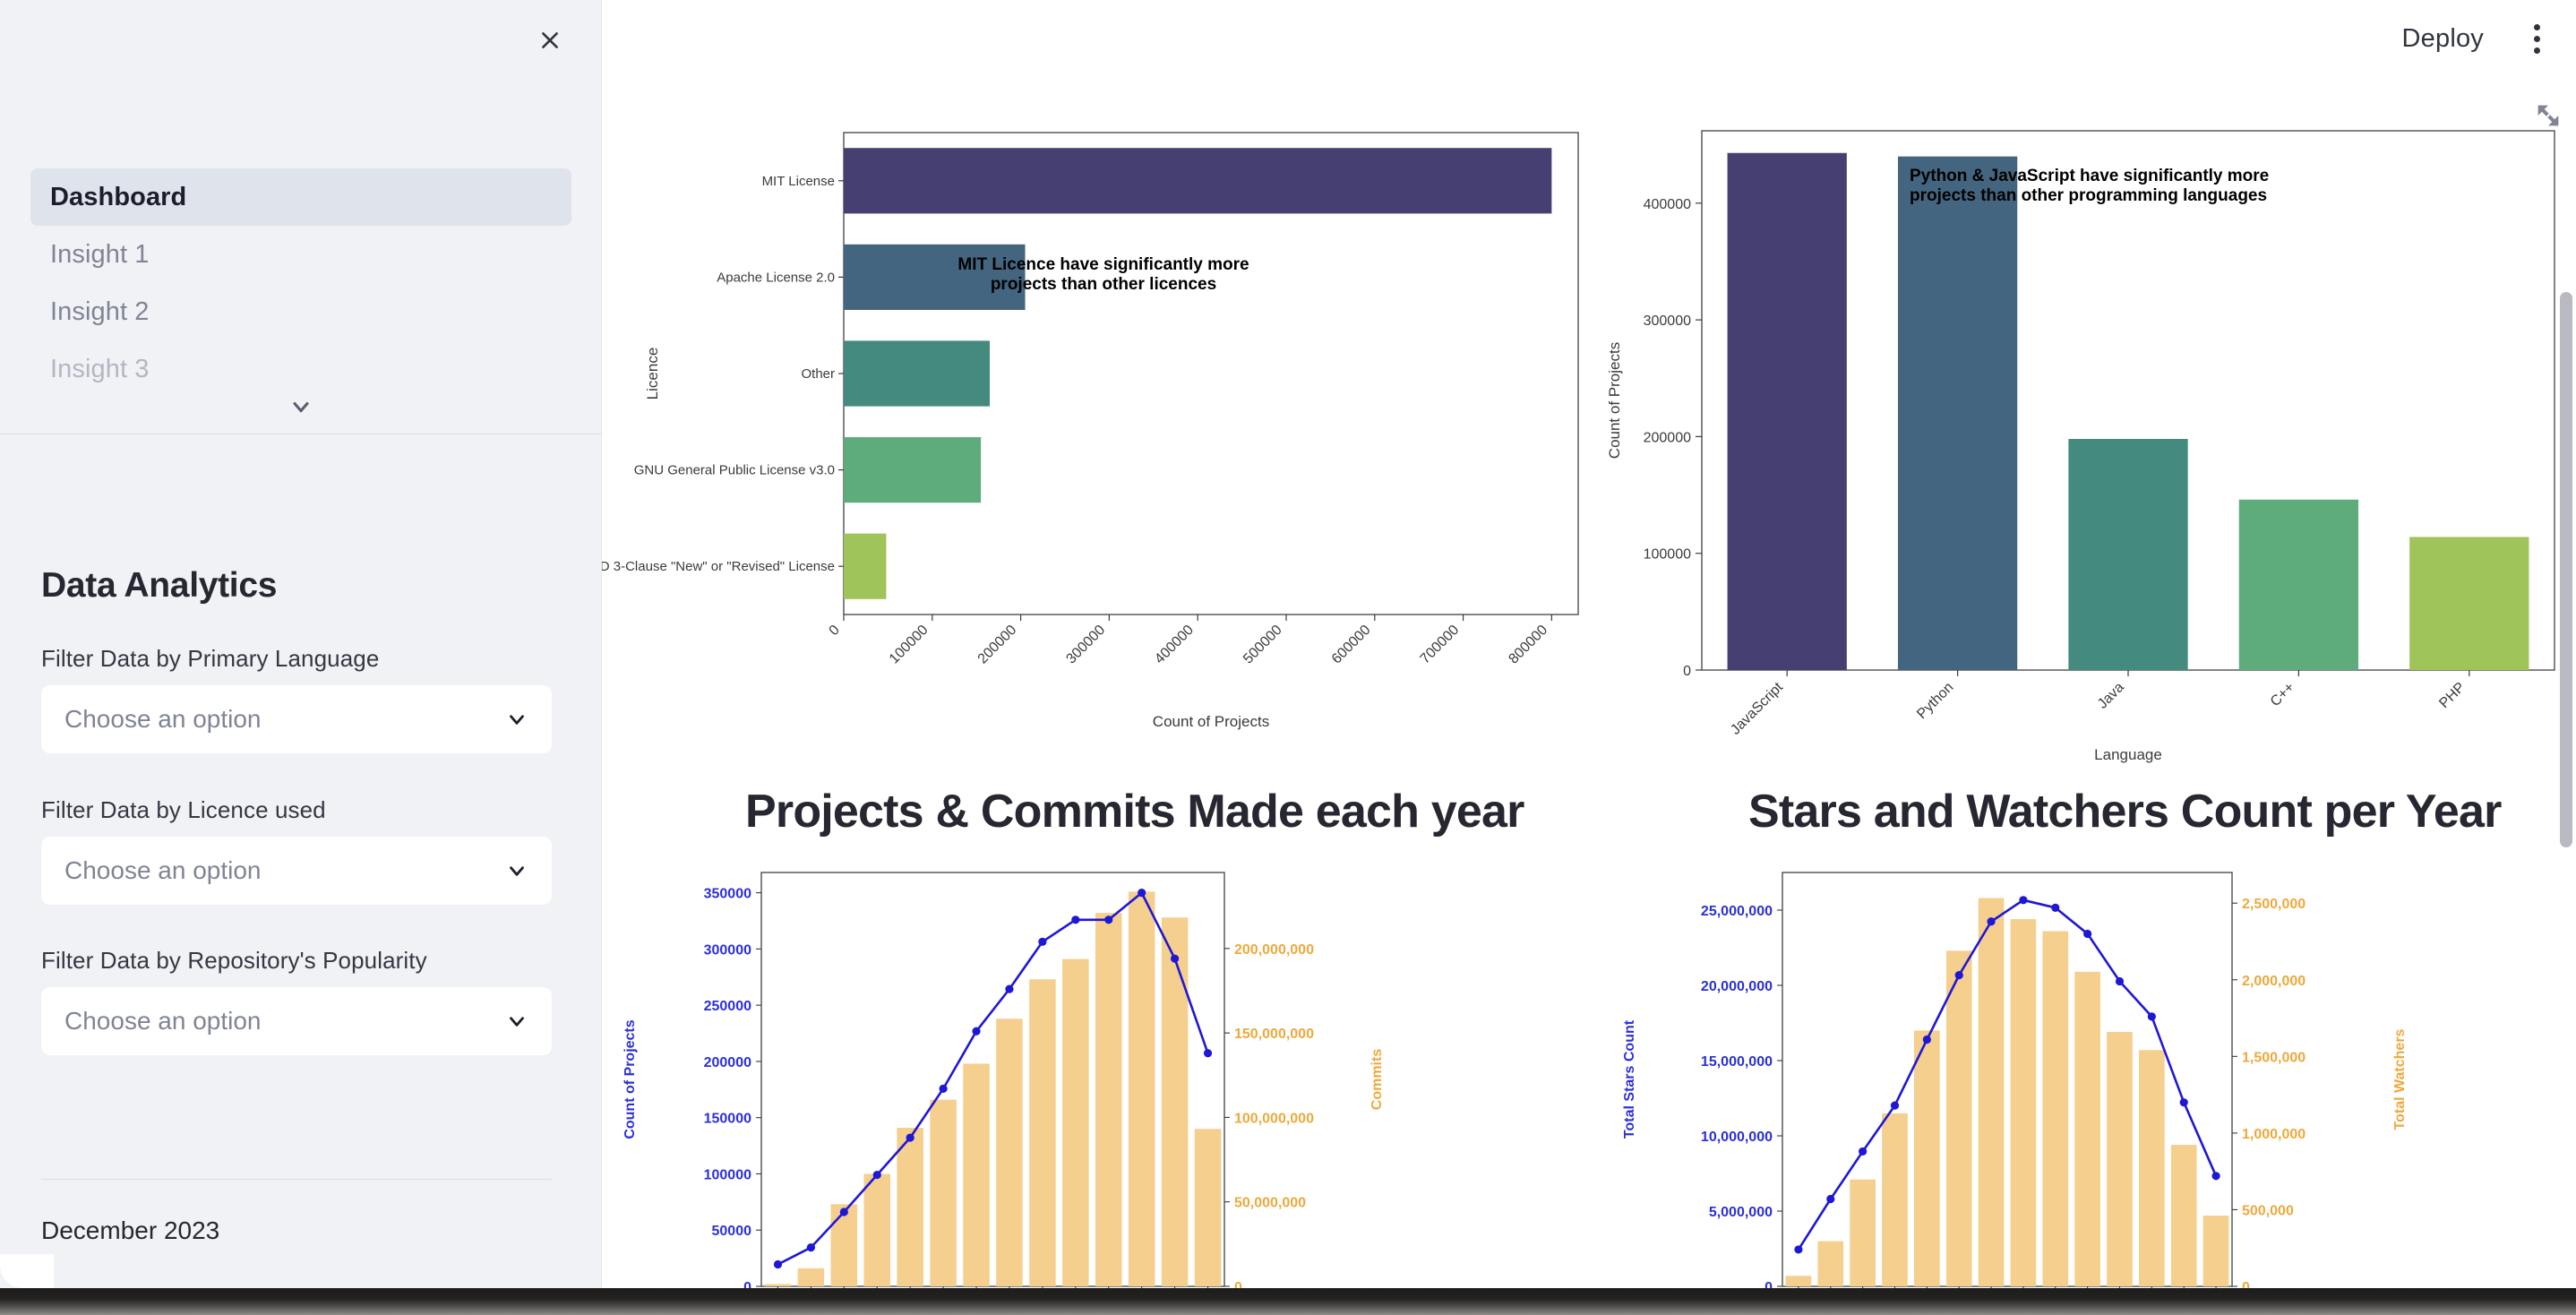  I want to click on vertical-scrollbar, so click(2566, 569).